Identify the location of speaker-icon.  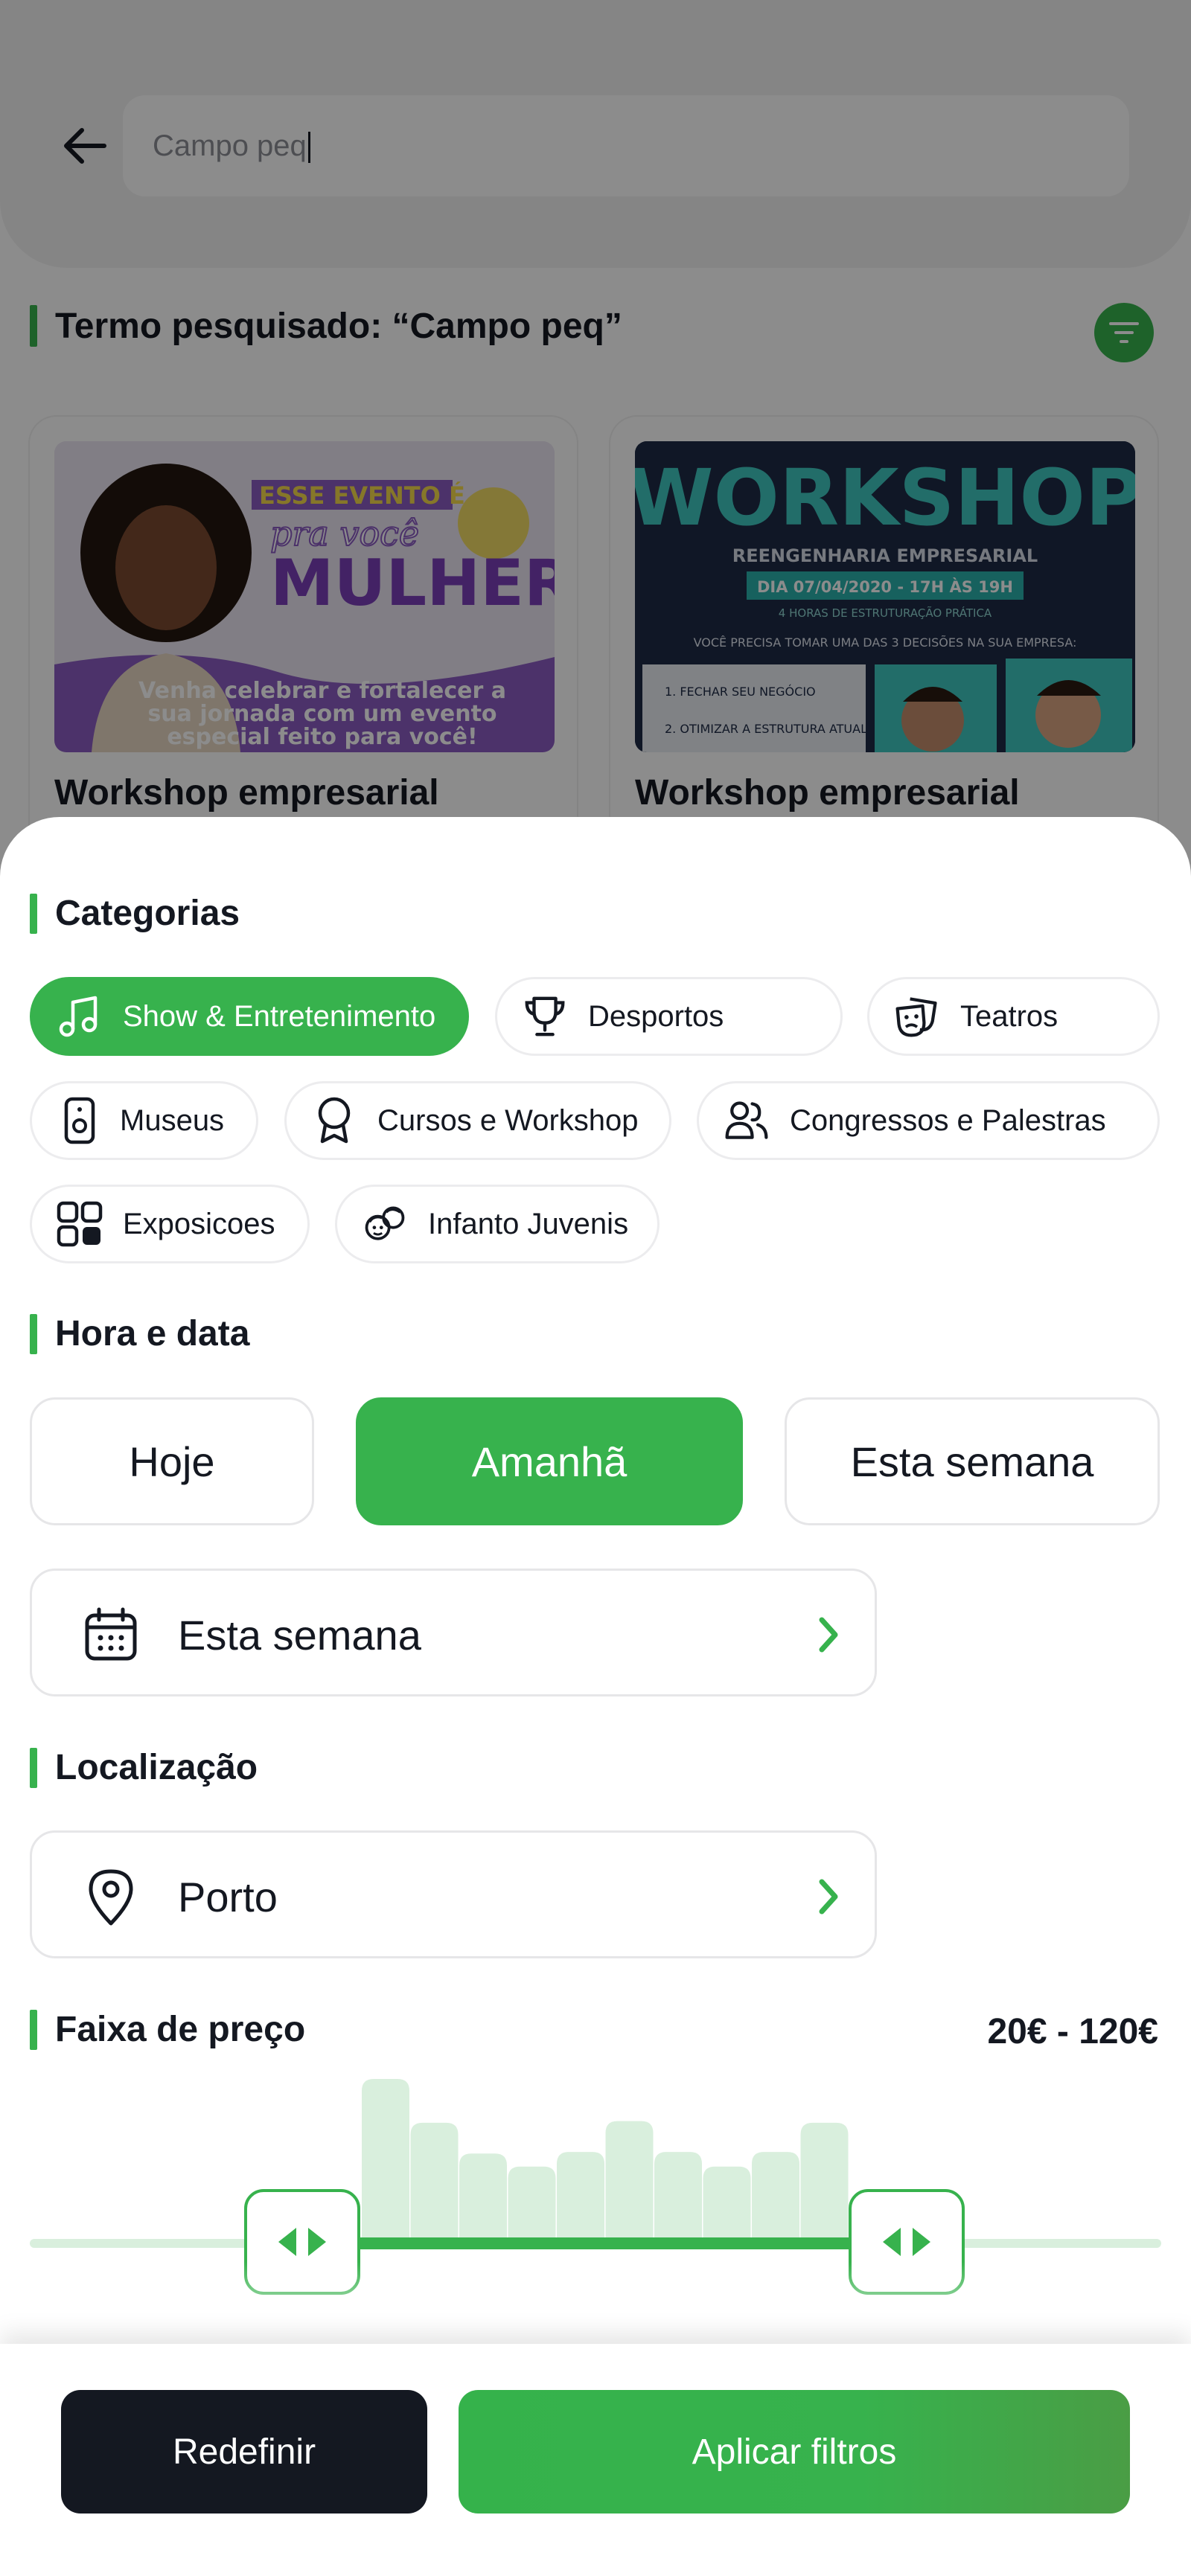
(79, 1121).